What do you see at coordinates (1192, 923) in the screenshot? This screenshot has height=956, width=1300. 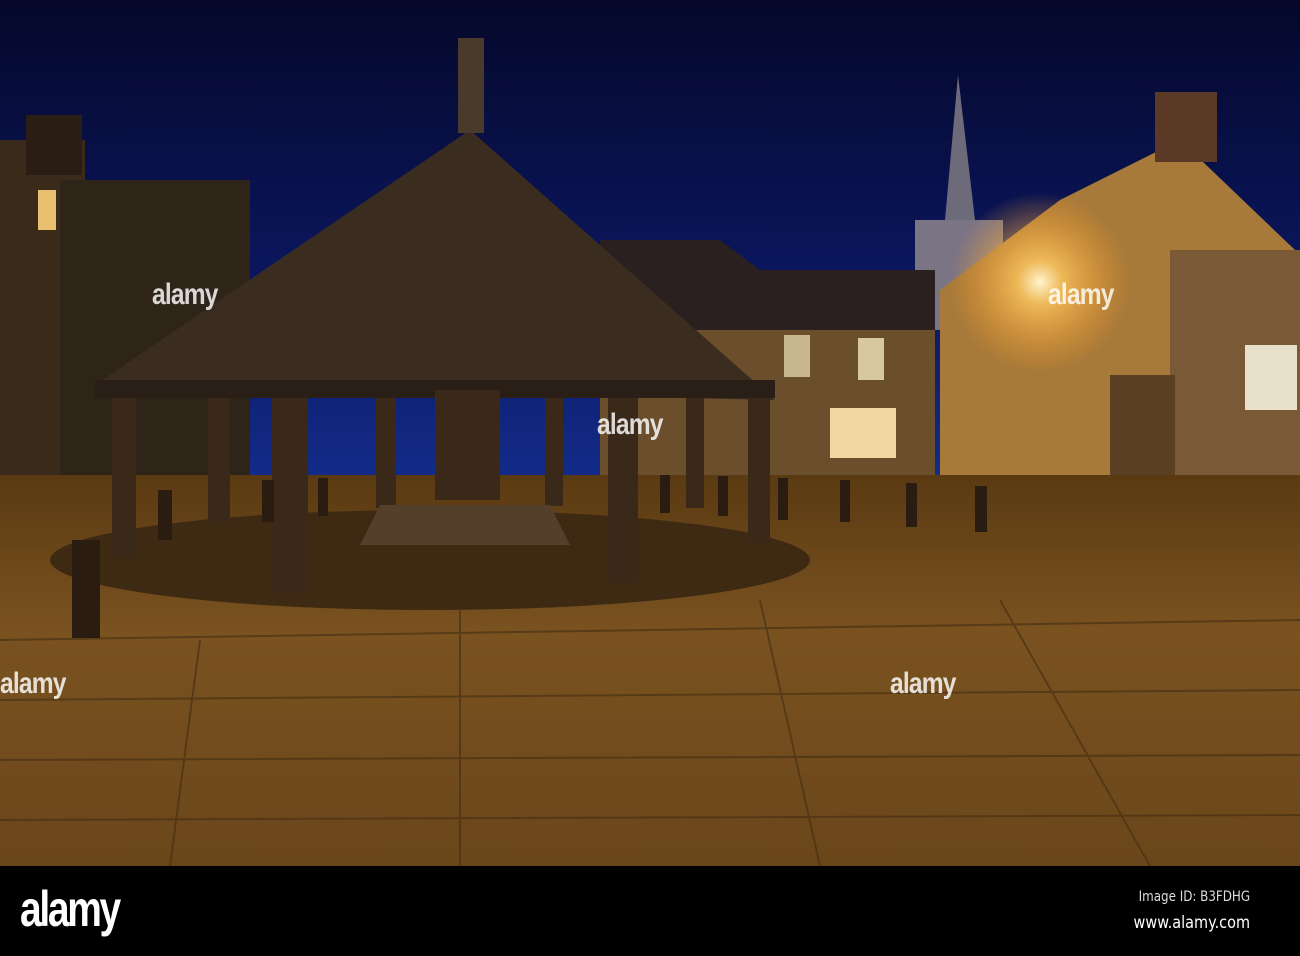 I see `website-link: www.alamy.com` at bounding box center [1192, 923].